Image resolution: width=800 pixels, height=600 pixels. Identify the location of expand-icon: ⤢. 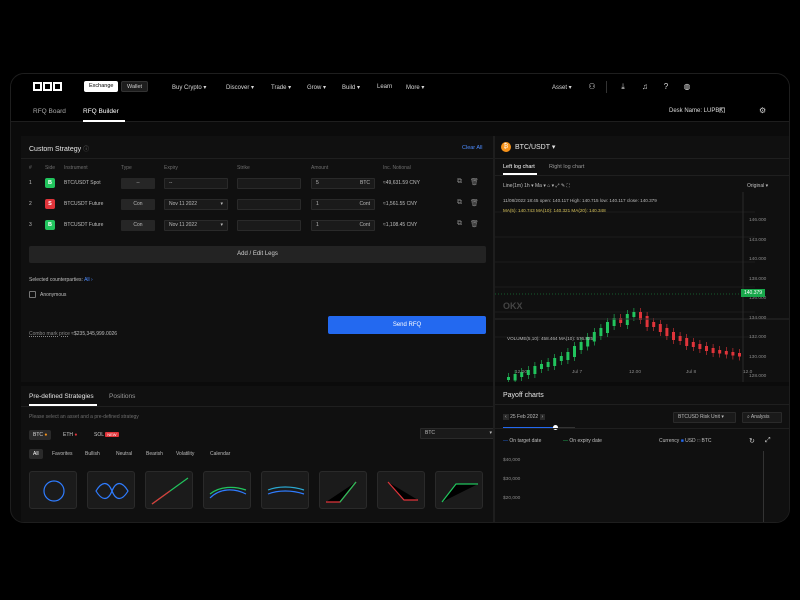
(768, 441).